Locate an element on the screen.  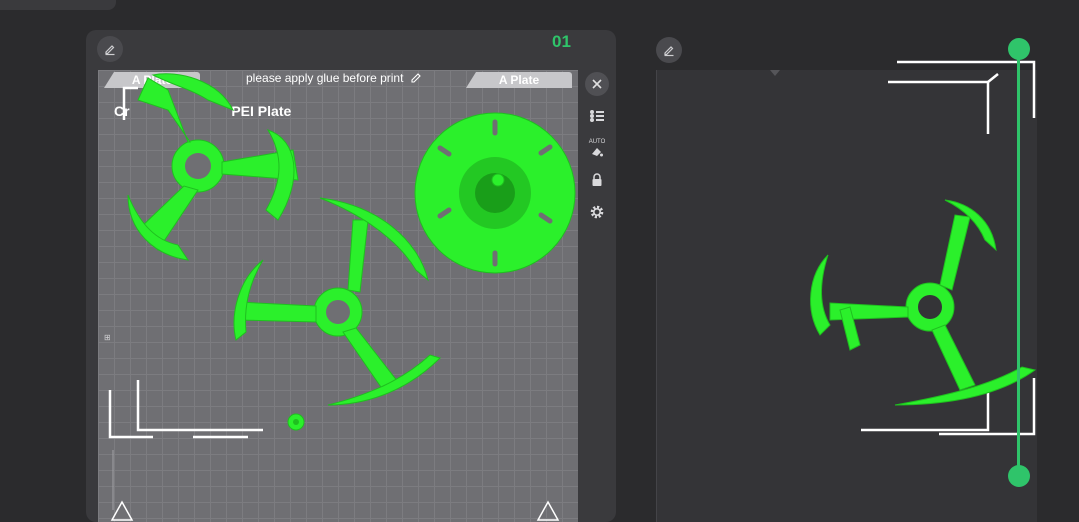
close-plate-button is located at coordinates (597, 84).